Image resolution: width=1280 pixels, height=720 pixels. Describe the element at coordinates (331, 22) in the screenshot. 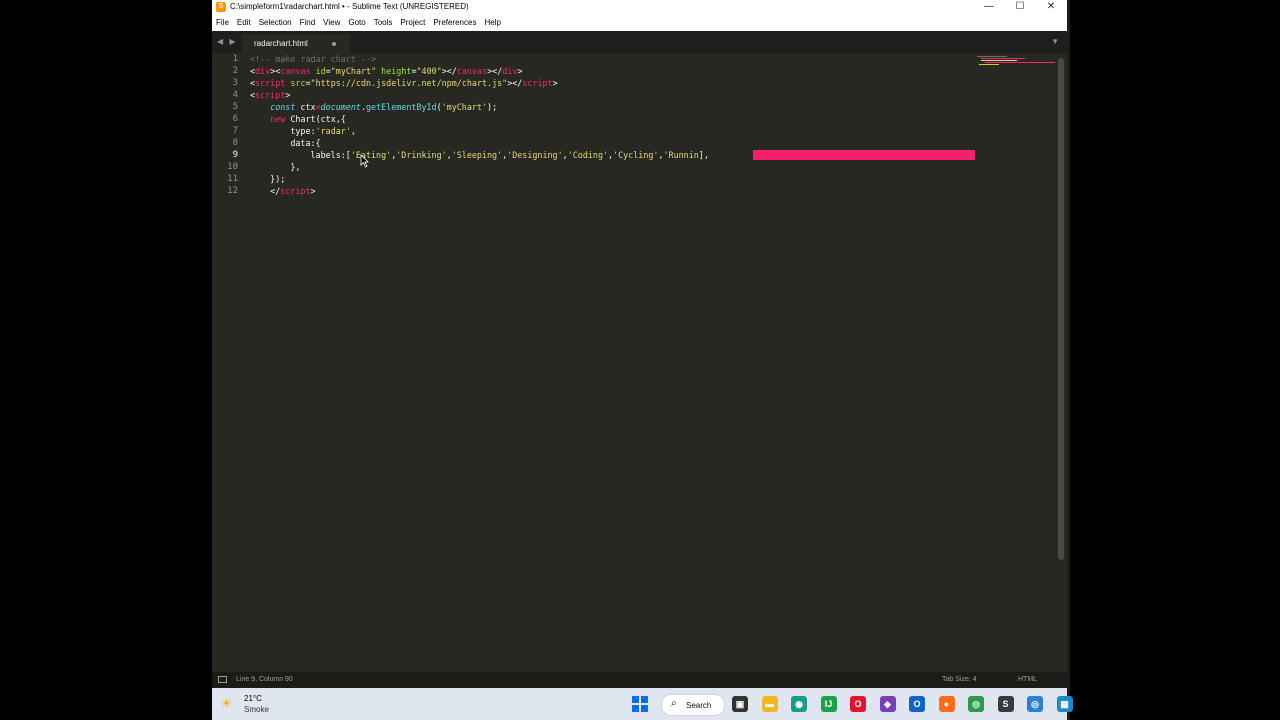

I see `menu-item-view: View` at that location.